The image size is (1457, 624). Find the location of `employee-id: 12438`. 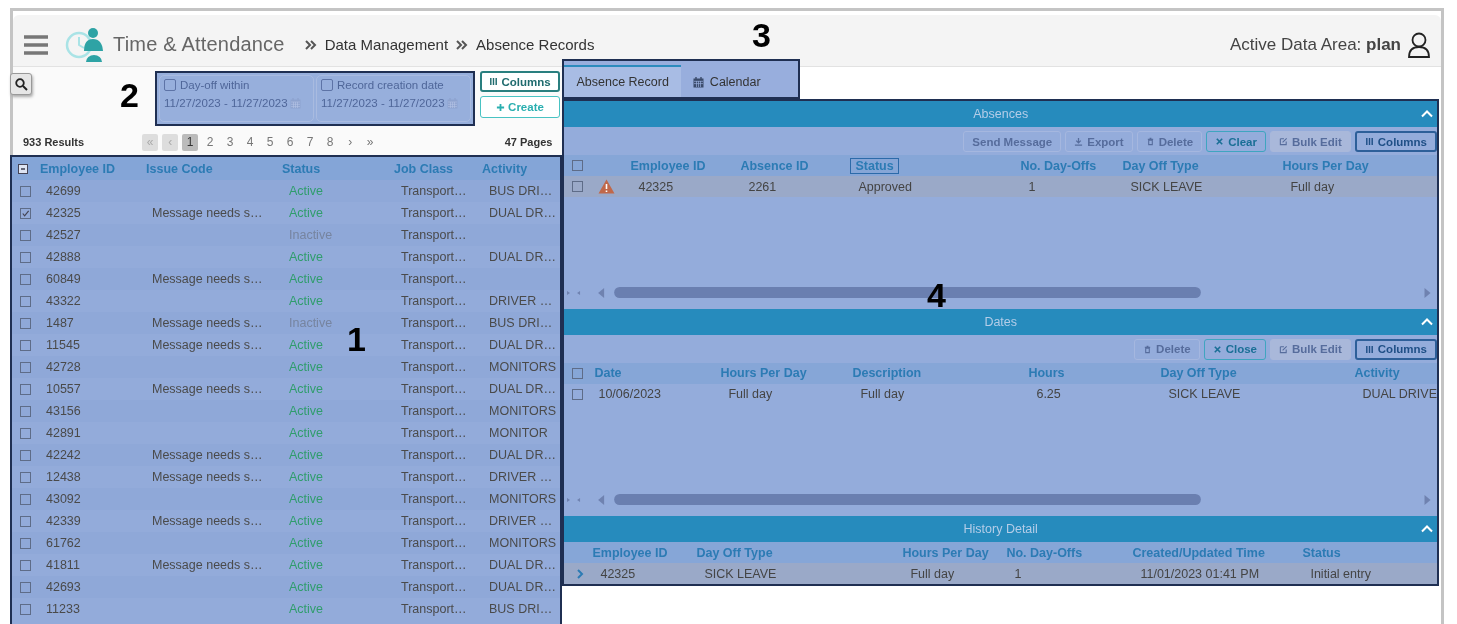

employee-id: 12438 is located at coordinates (63, 477).